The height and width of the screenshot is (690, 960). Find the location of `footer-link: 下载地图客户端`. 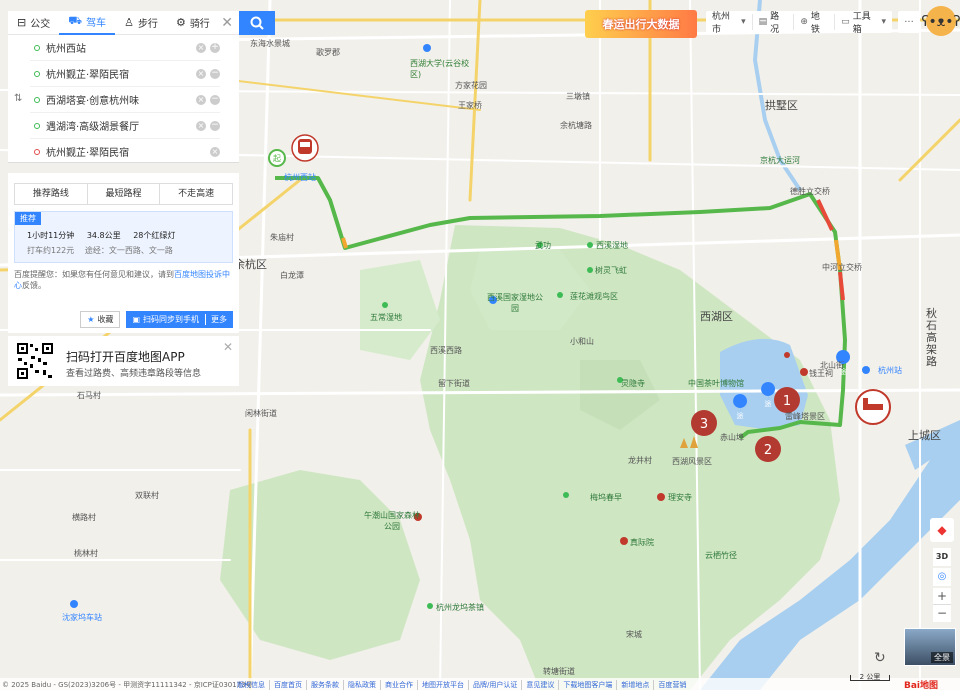

footer-link: 下载地图客户端 is located at coordinates (587, 685).